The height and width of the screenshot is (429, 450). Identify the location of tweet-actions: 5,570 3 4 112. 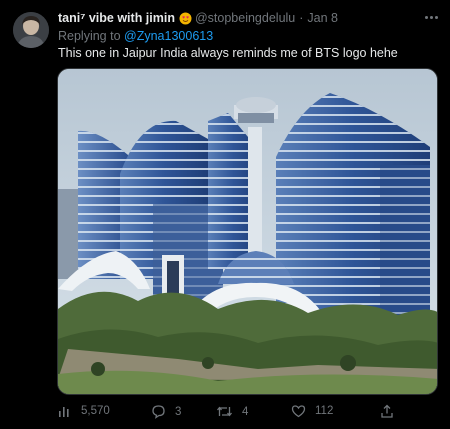
(248, 413).